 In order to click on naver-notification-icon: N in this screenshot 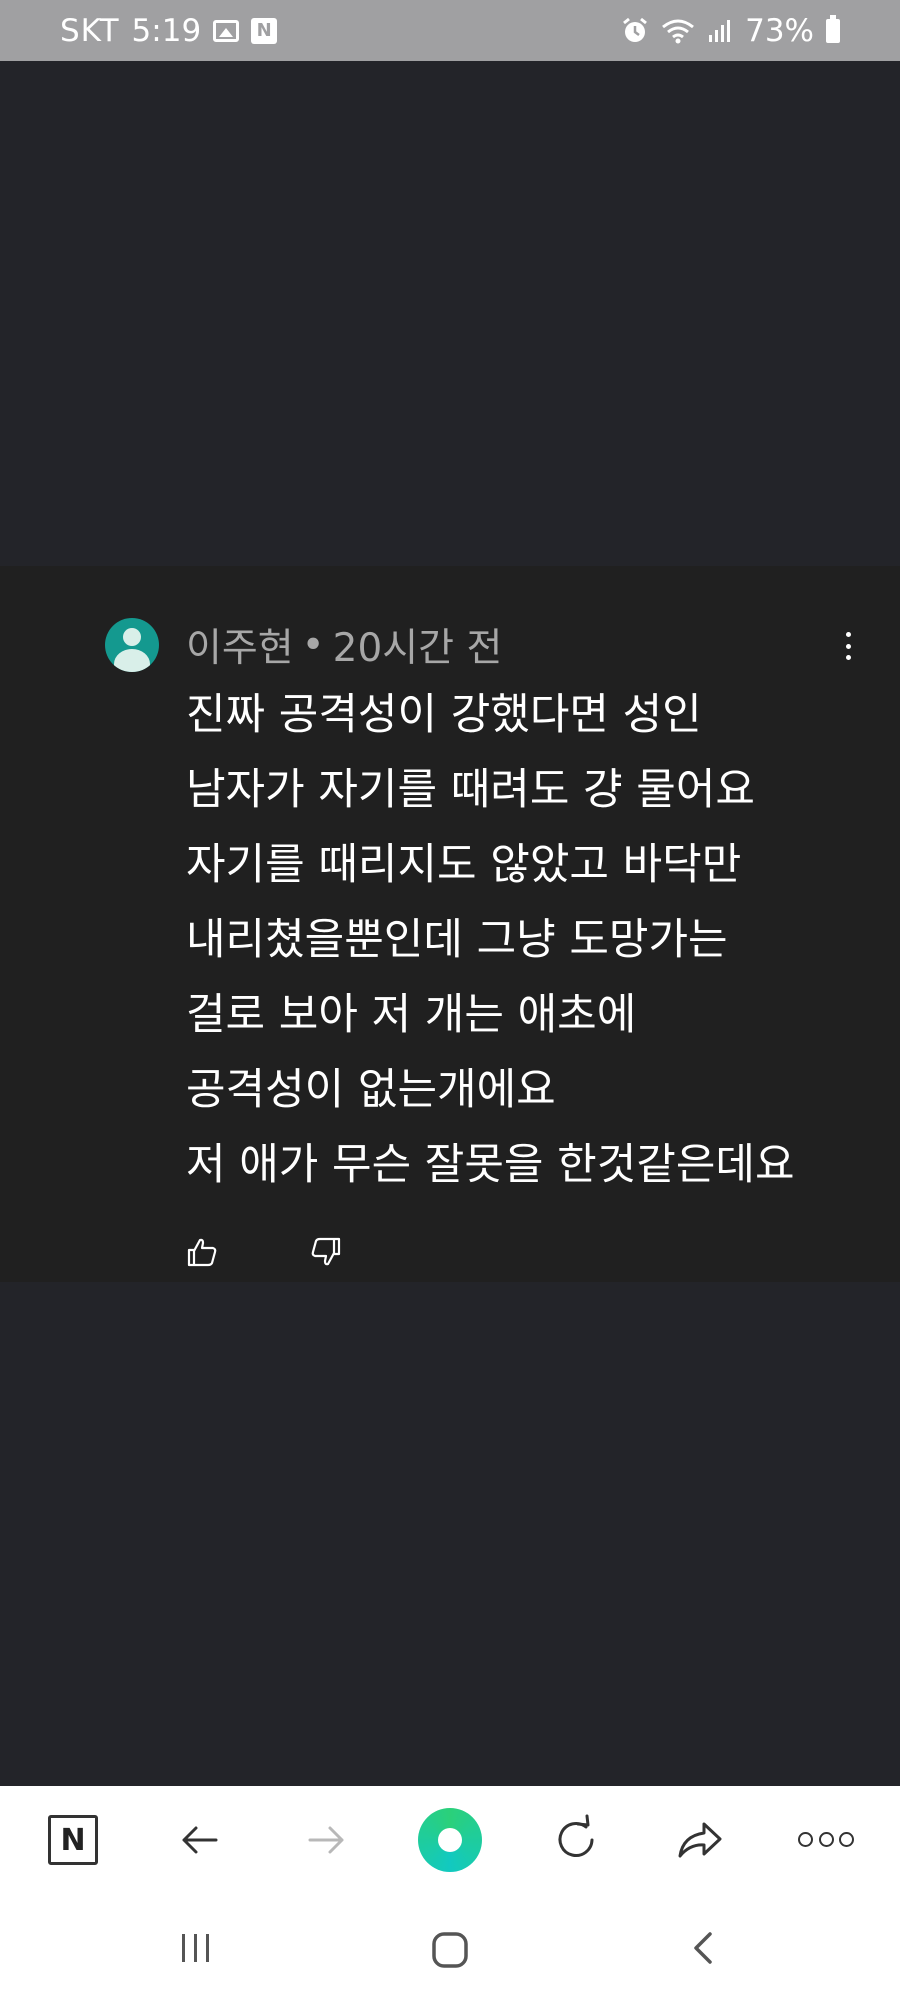, I will do `click(264, 30)`.